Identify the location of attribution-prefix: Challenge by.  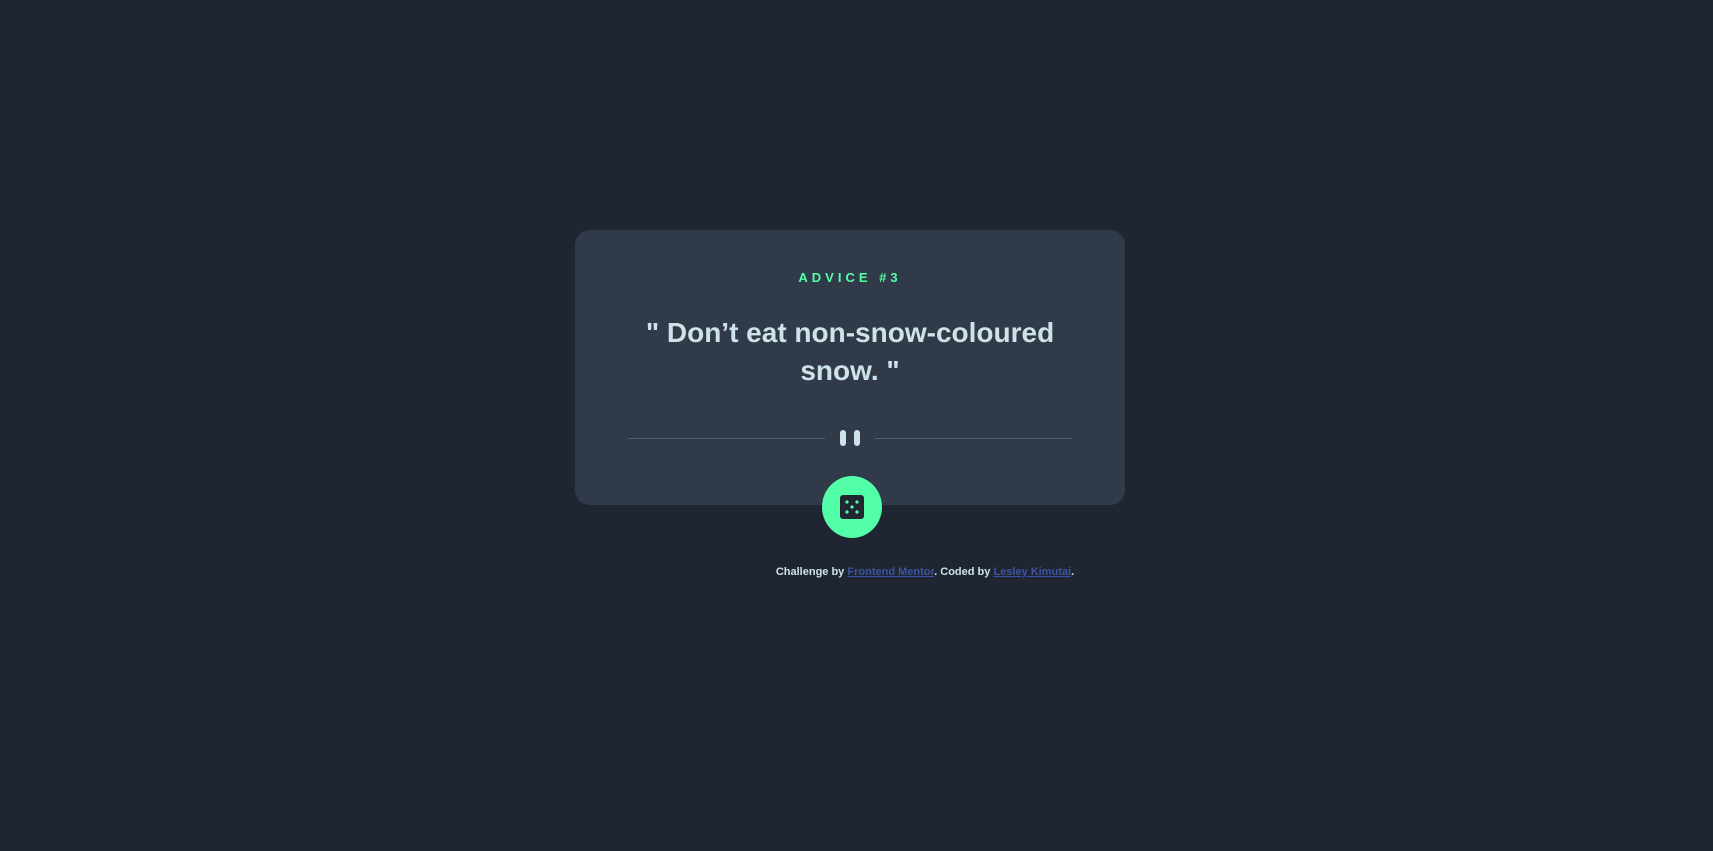
(811, 572).